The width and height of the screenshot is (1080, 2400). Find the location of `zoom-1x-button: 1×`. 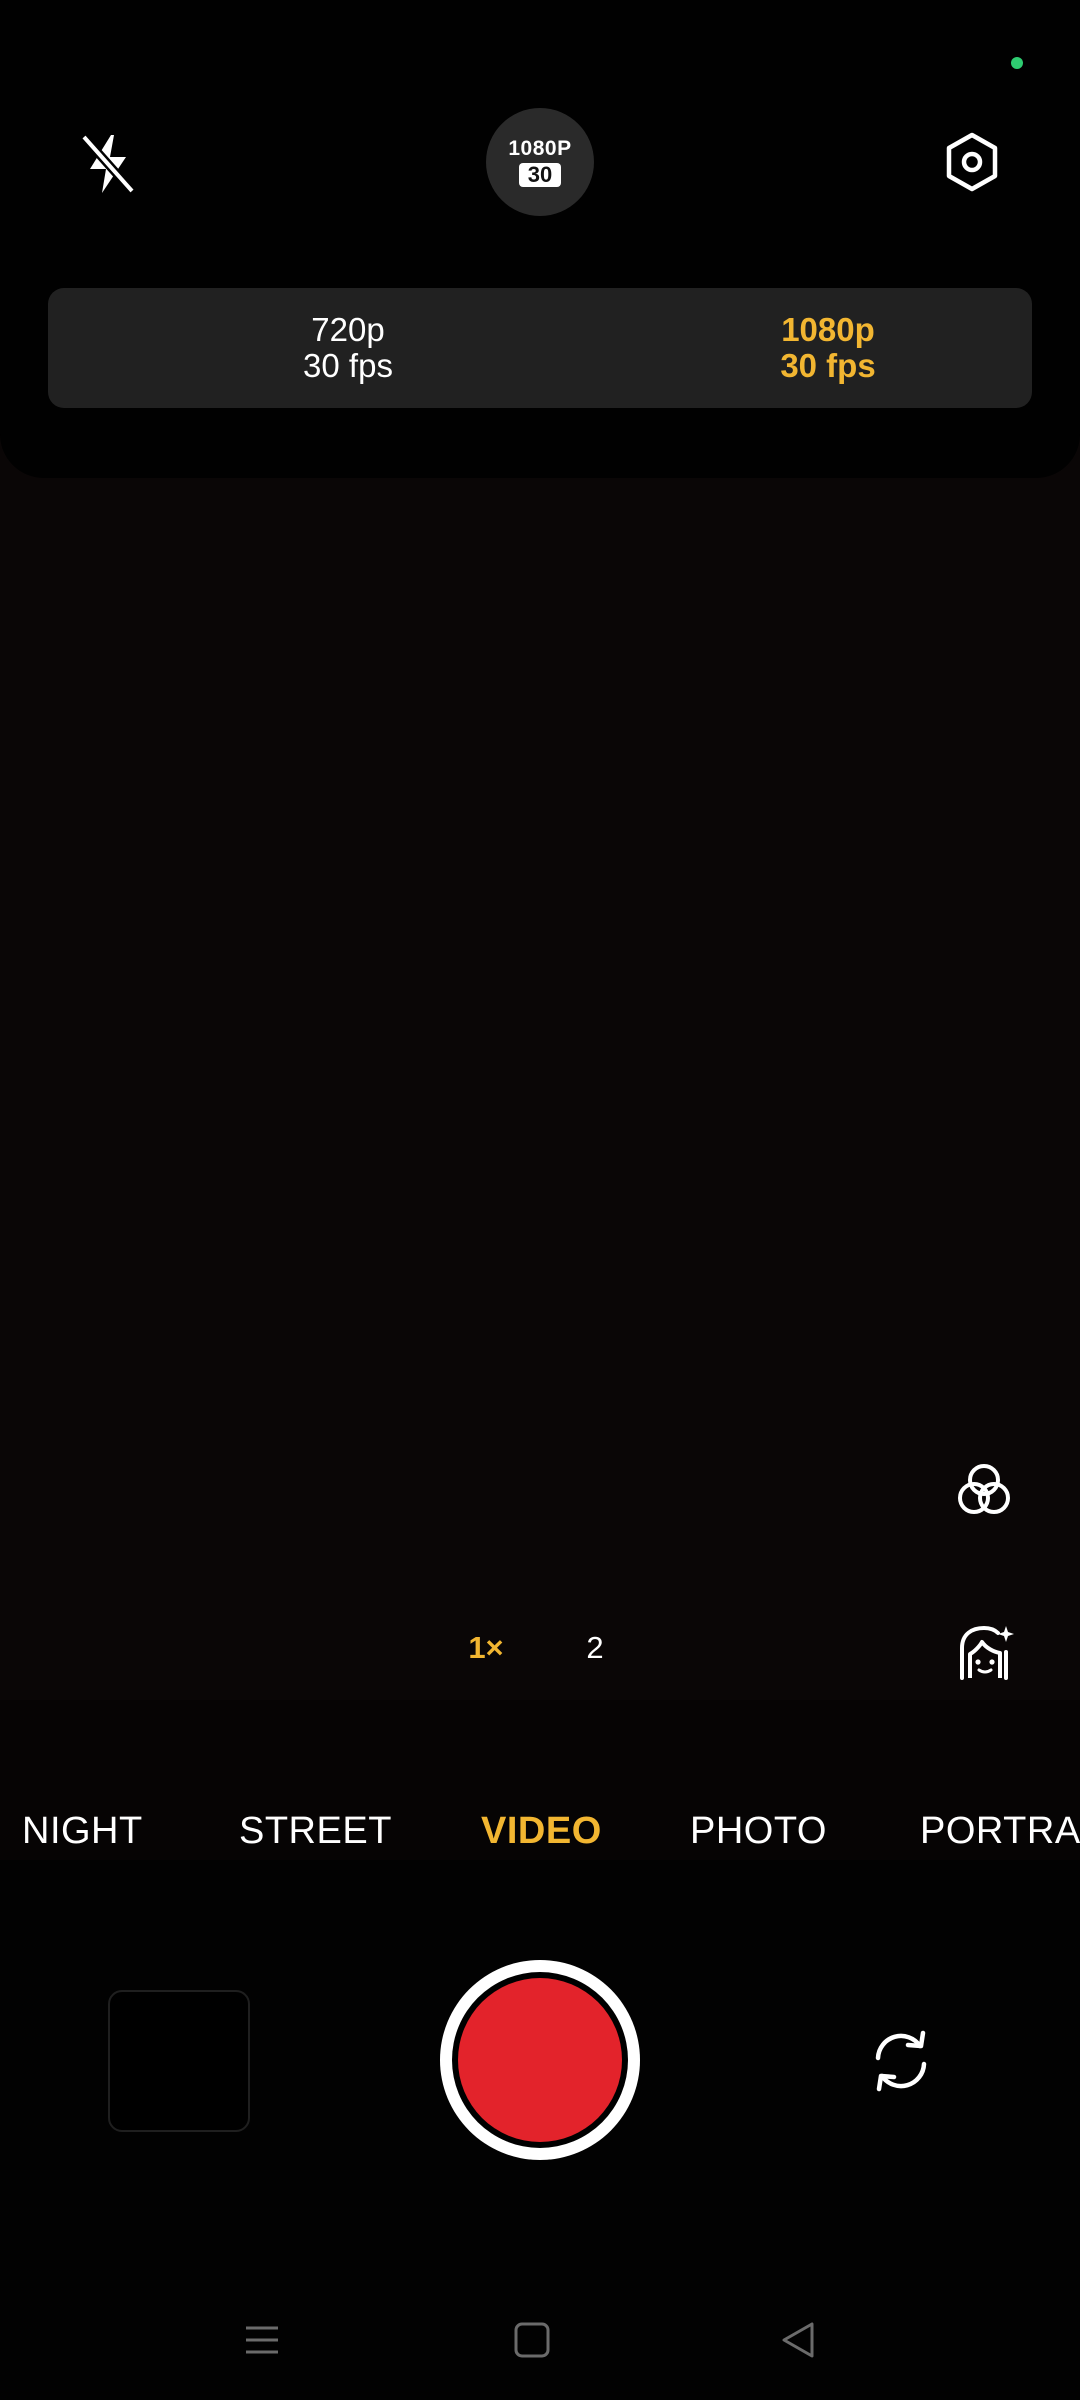

zoom-1x-button: 1× is located at coordinates (486, 1648).